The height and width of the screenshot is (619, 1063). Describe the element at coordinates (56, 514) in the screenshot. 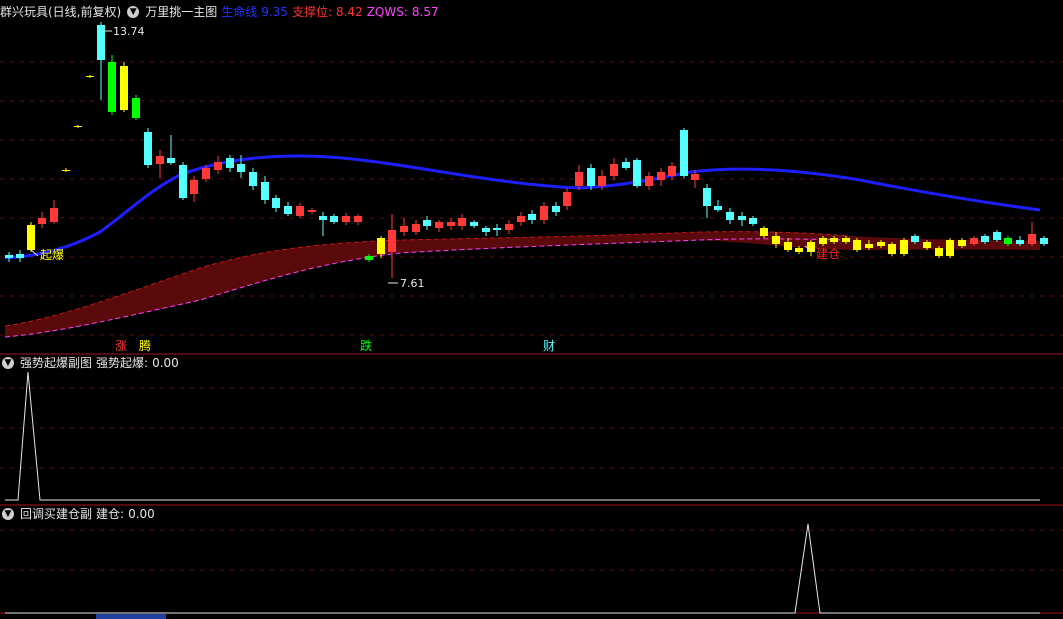

I see `sub2-indicator-name: 回调买建仓副` at that location.